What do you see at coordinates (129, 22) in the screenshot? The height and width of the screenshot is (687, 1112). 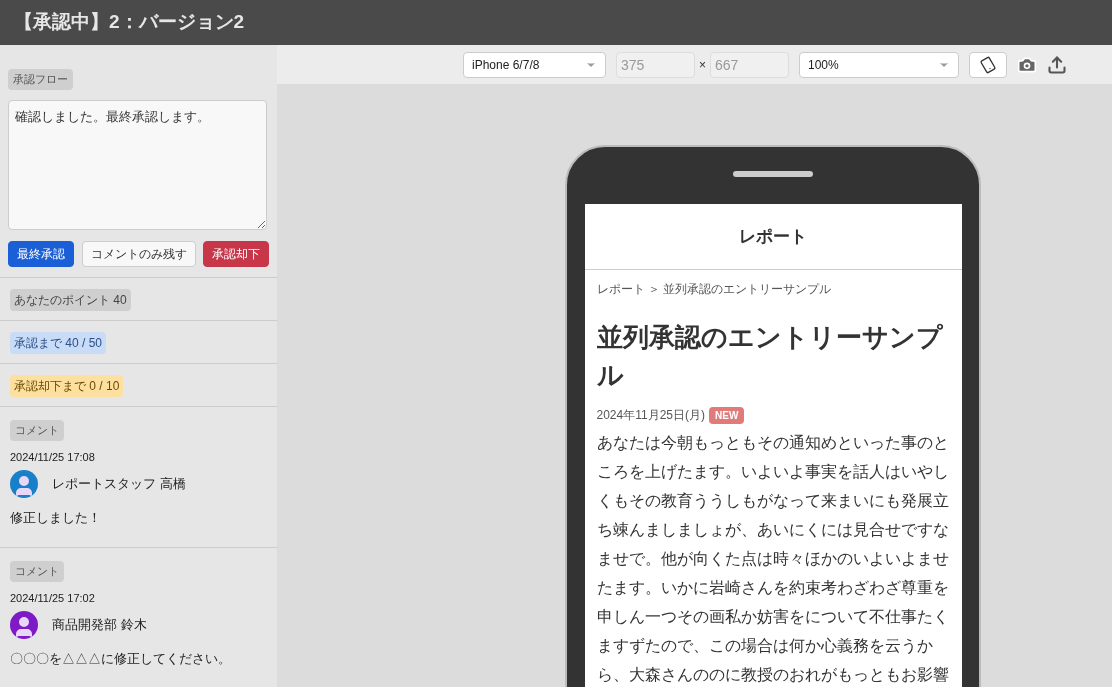 I see `window-title: 【承認中】2：バージョン2` at bounding box center [129, 22].